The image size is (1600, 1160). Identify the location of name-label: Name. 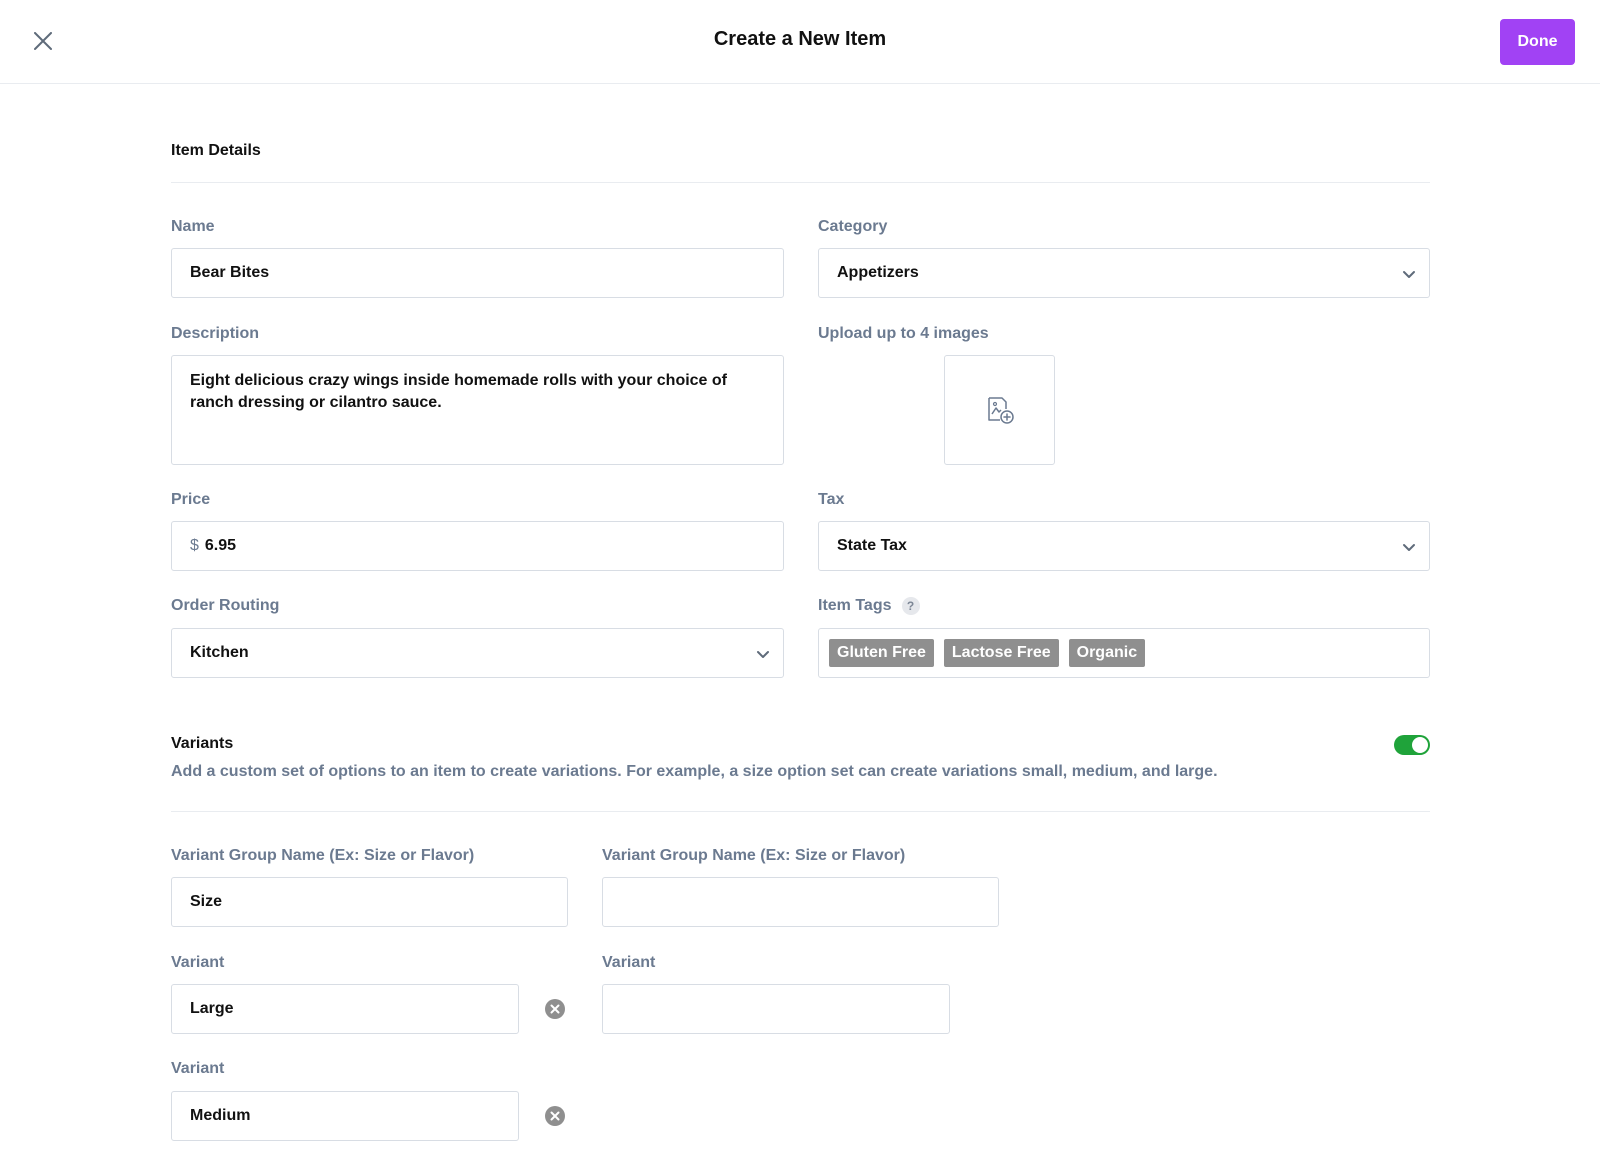
(193, 226).